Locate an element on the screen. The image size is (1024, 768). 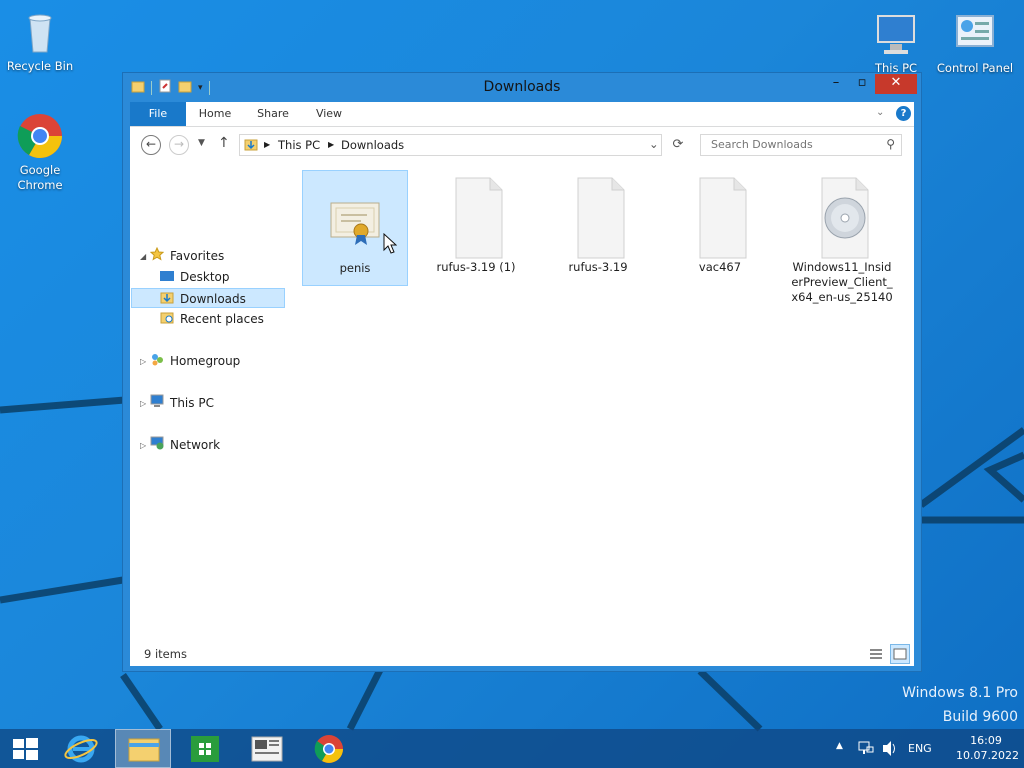
details-view-icon is located at coordinates (876, 654).